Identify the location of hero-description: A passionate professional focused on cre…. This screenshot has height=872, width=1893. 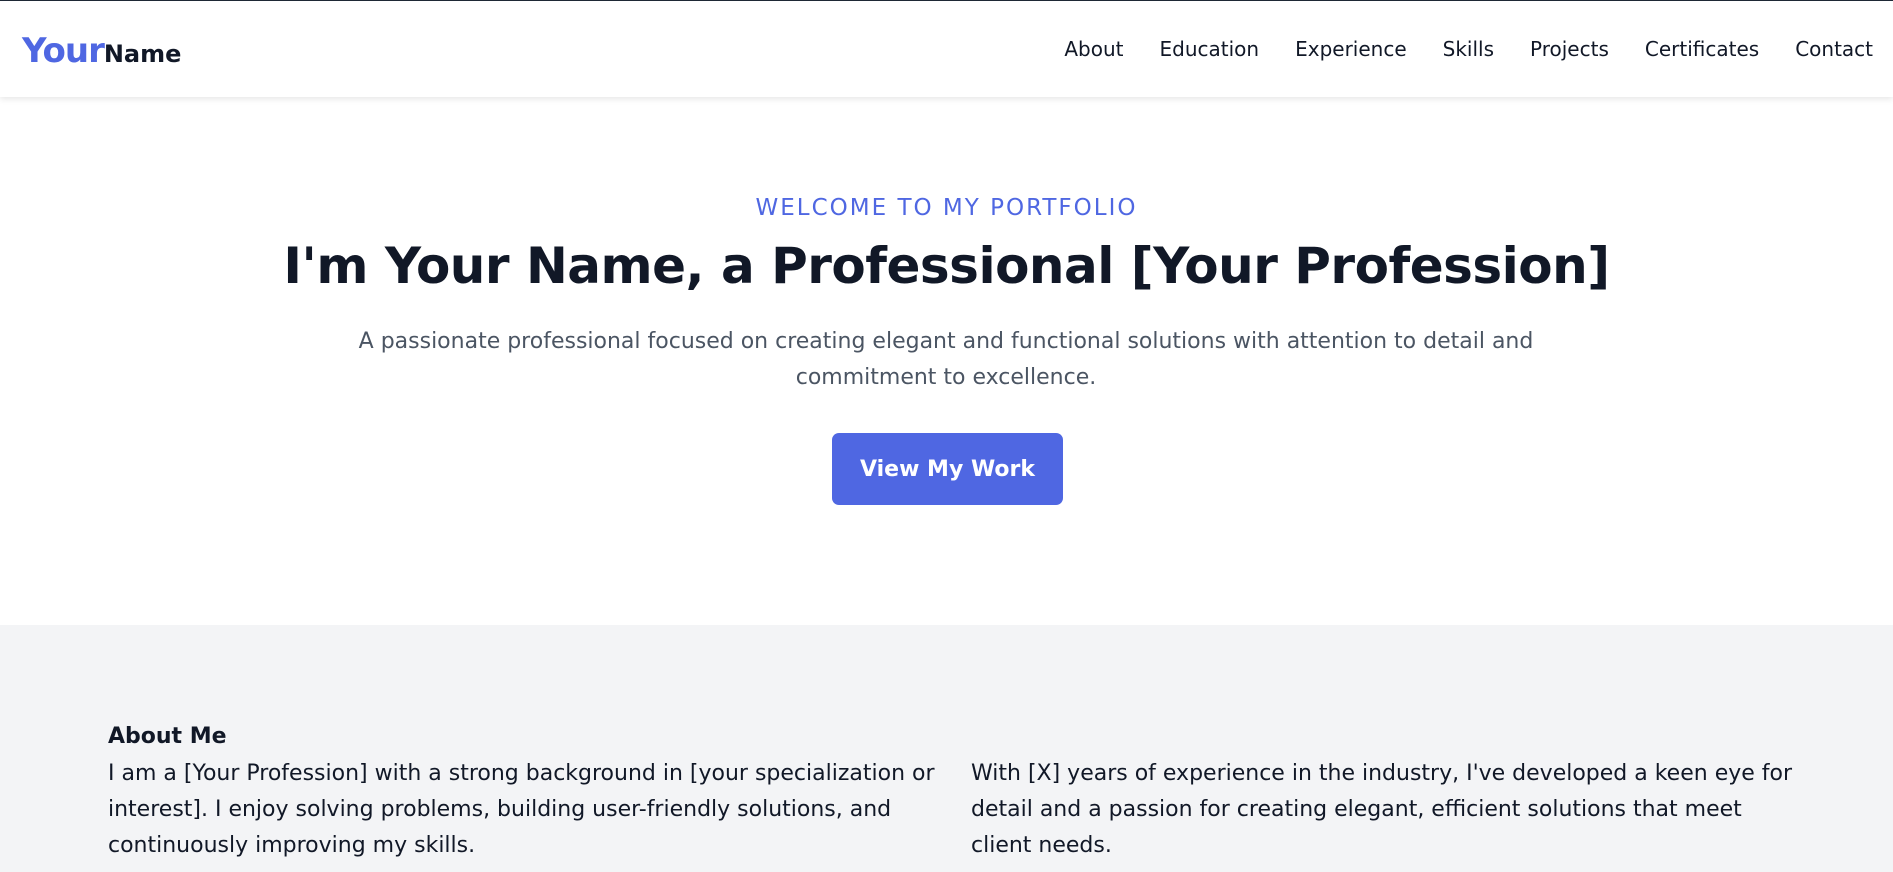
(946, 359).